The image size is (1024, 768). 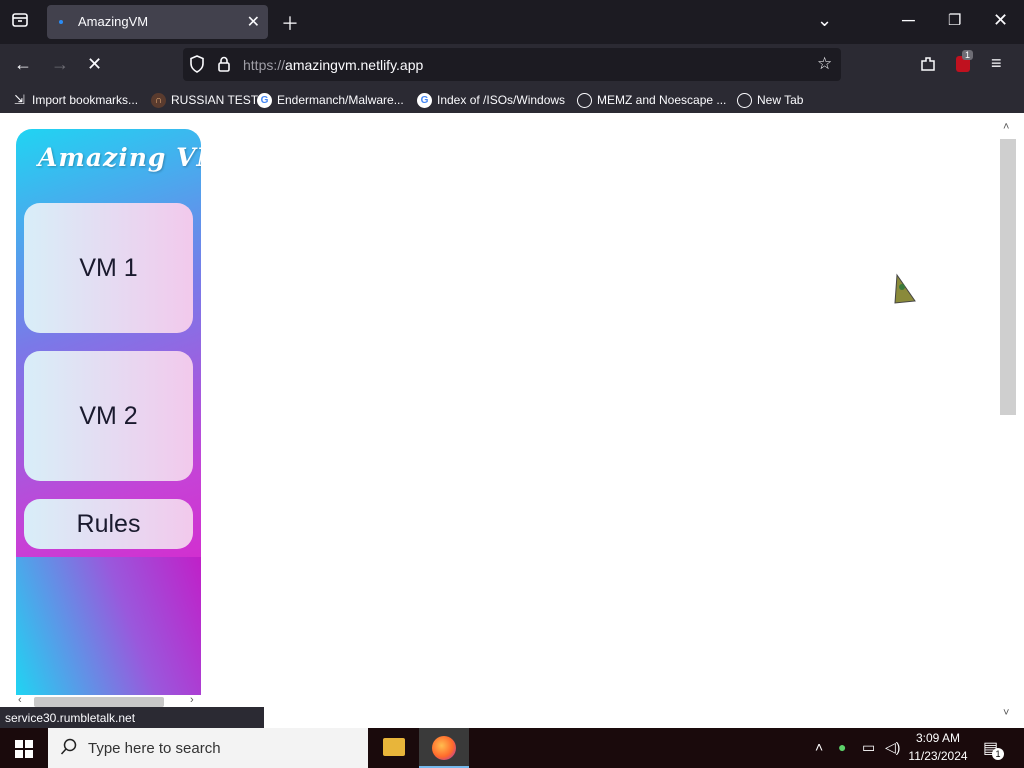 I want to click on search-icon, so click(x=69, y=749).